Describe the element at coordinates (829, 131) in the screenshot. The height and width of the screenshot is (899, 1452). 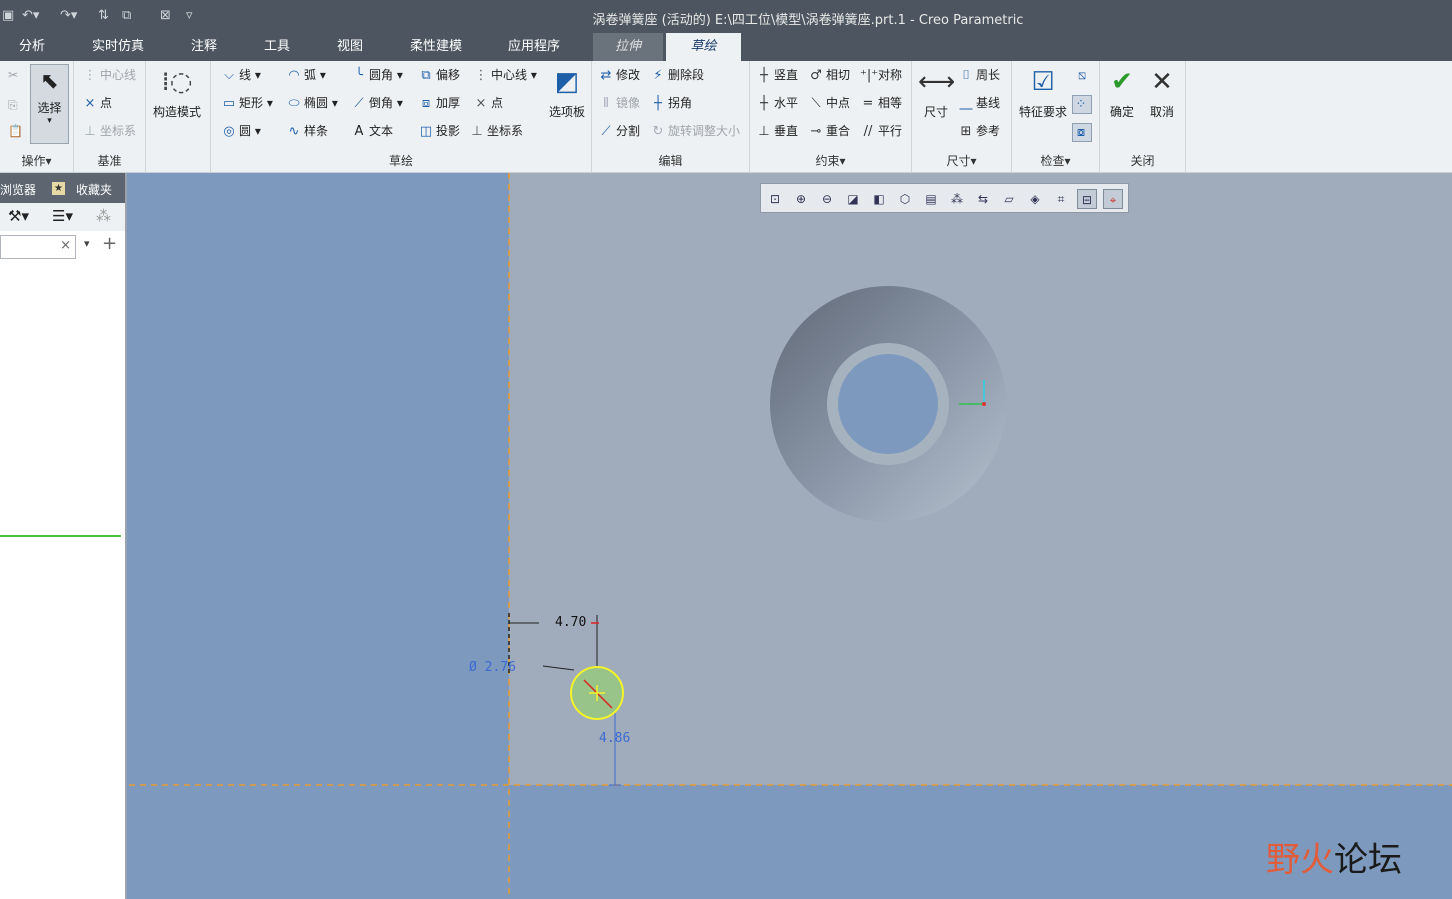
I see `coincident-constraint-button: ⊸ 重合` at that location.